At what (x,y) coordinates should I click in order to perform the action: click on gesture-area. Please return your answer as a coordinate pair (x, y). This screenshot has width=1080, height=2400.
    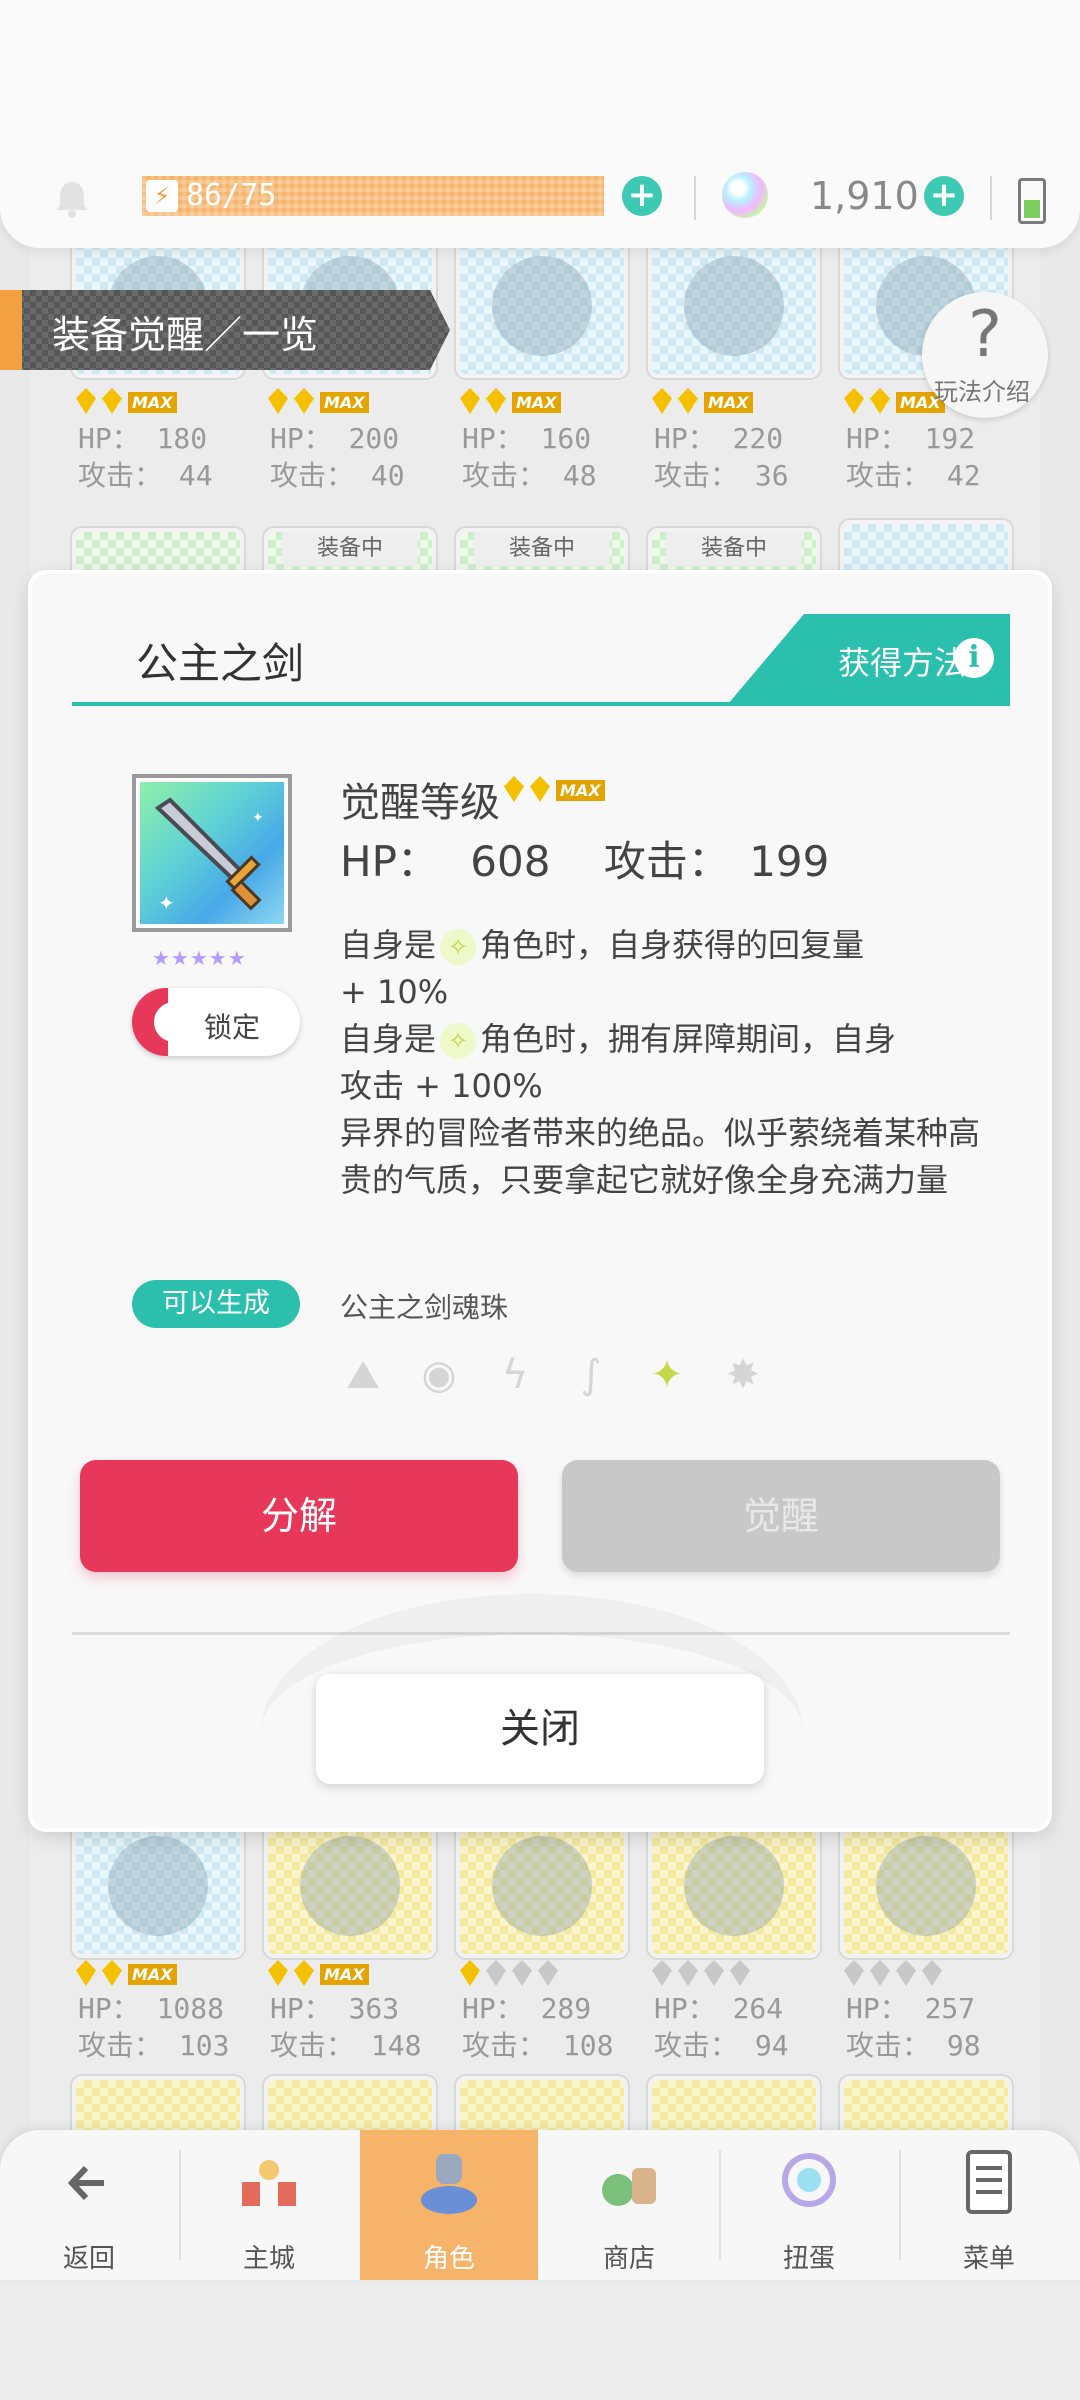
    Looking at the image, I should click on (540, 2340).